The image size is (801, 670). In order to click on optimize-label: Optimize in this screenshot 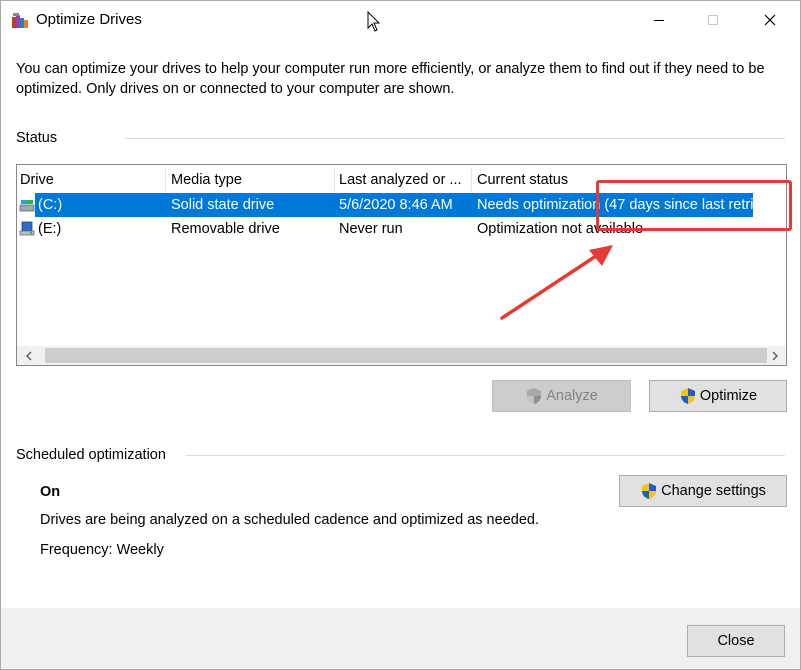, I will do `click(728, 396)`.